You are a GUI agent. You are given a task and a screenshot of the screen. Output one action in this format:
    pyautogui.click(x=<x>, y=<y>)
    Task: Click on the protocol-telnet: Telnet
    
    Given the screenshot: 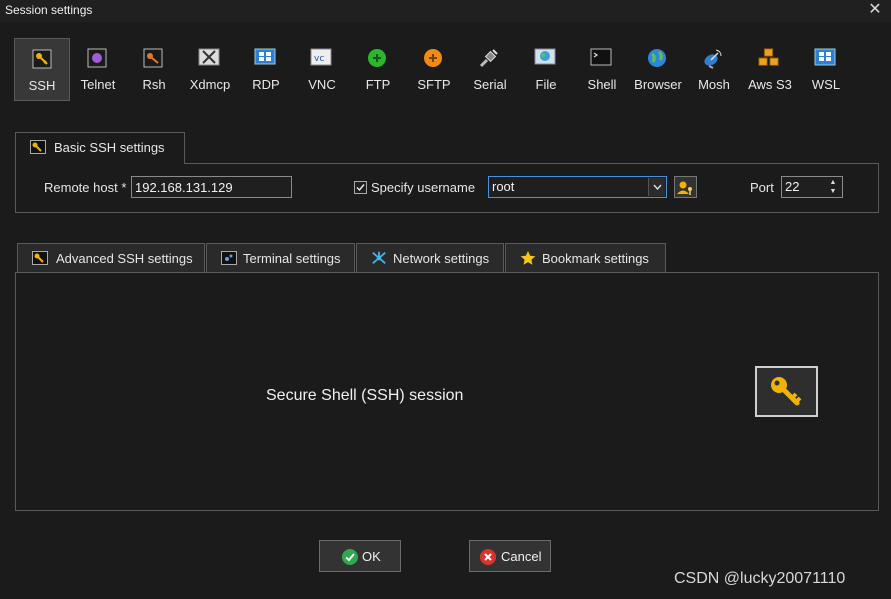 What is the action you would take?
    pyautogui.click(x=98, y=69)
    